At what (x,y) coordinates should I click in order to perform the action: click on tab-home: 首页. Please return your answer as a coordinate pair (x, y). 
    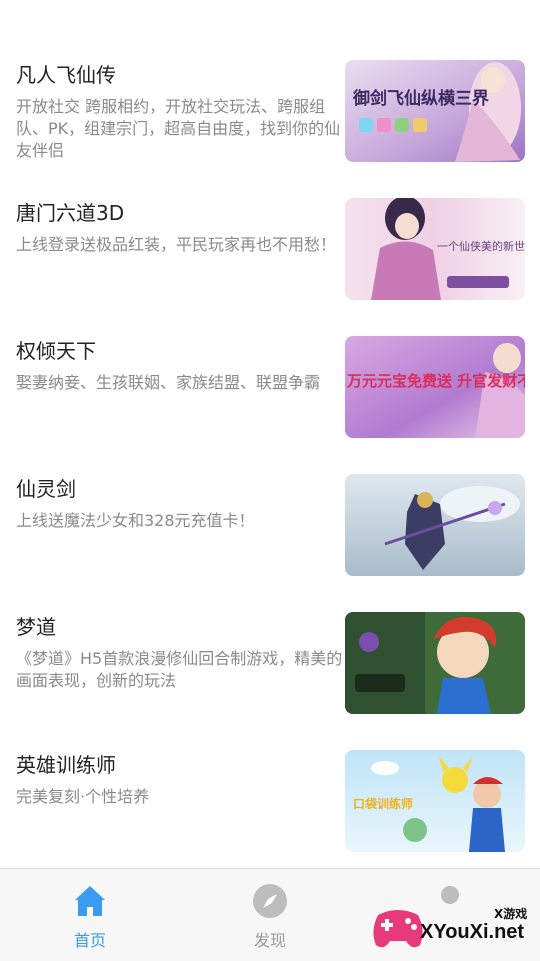
    Looking at the image, I should click on (90, 915).